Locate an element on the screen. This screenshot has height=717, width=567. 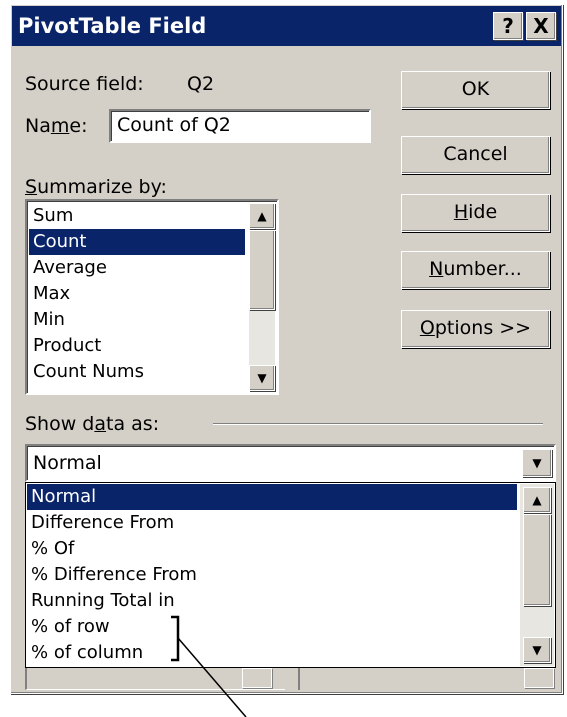
window-title: PivotTable Field is located at coordinates (112, 26).